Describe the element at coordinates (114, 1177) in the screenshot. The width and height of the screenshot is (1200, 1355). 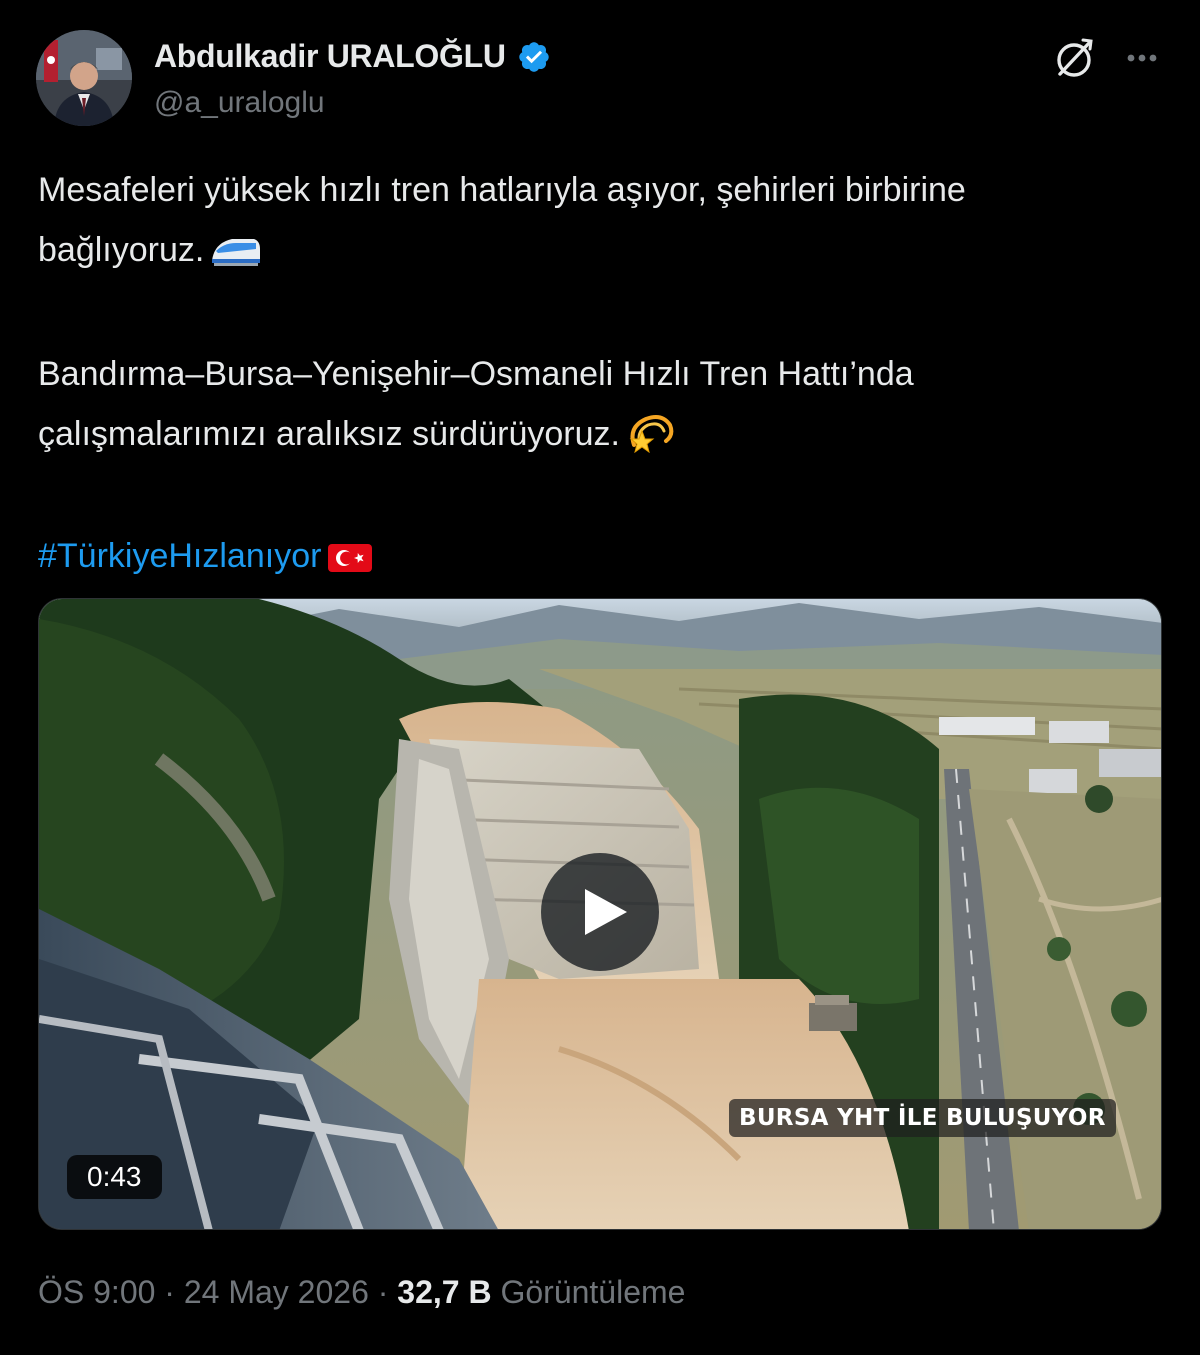
I see `video-duration: 0:43` at that location.